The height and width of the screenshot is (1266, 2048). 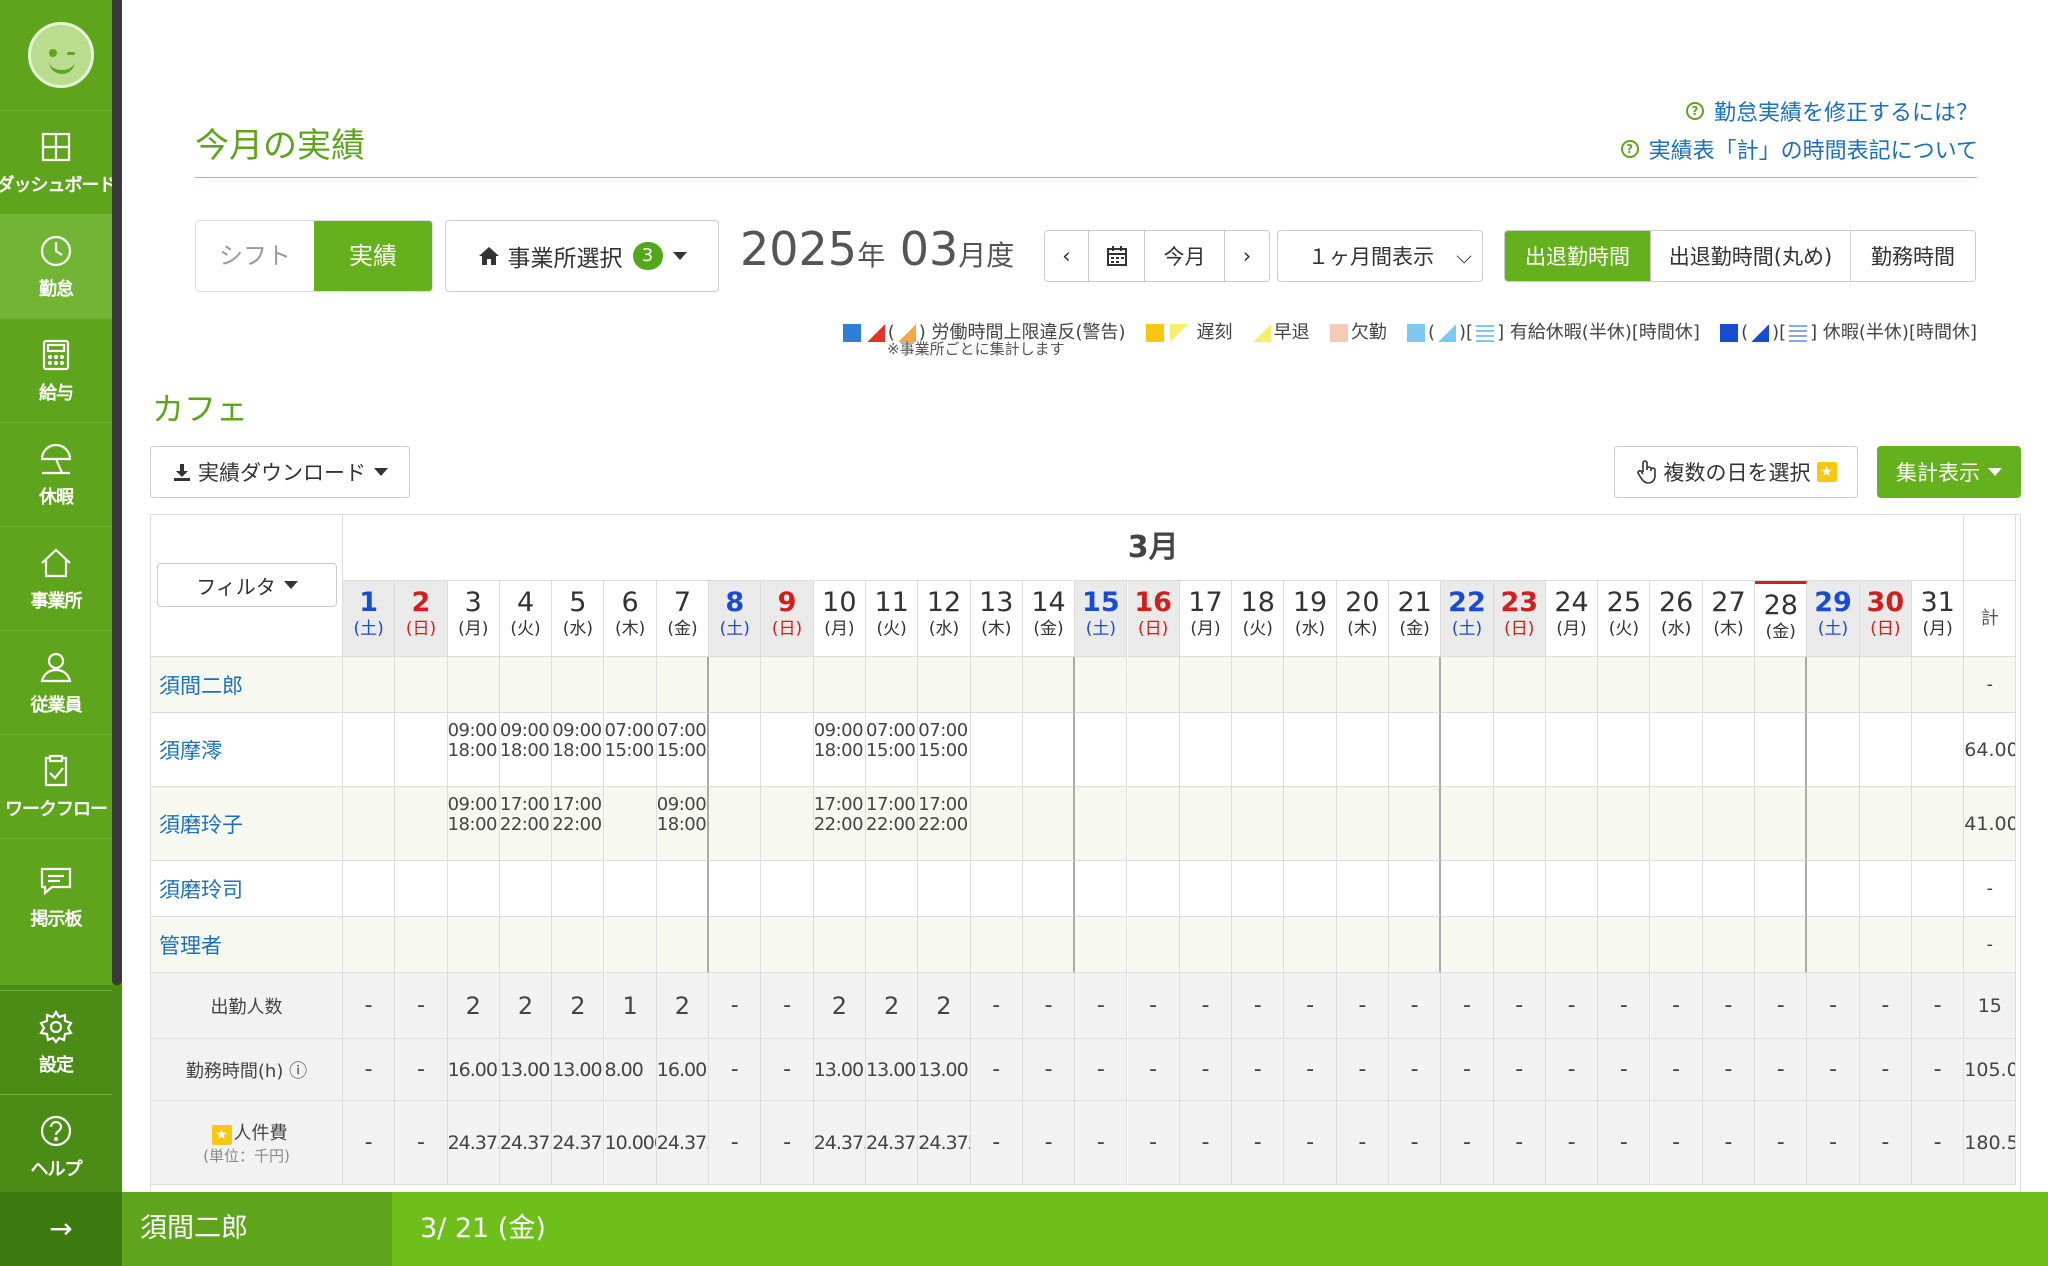 What do you see at coordinates (1833, 619) in the screenshot?
I see `day-header: 29 (土)` at bounding box center [1833, 619].